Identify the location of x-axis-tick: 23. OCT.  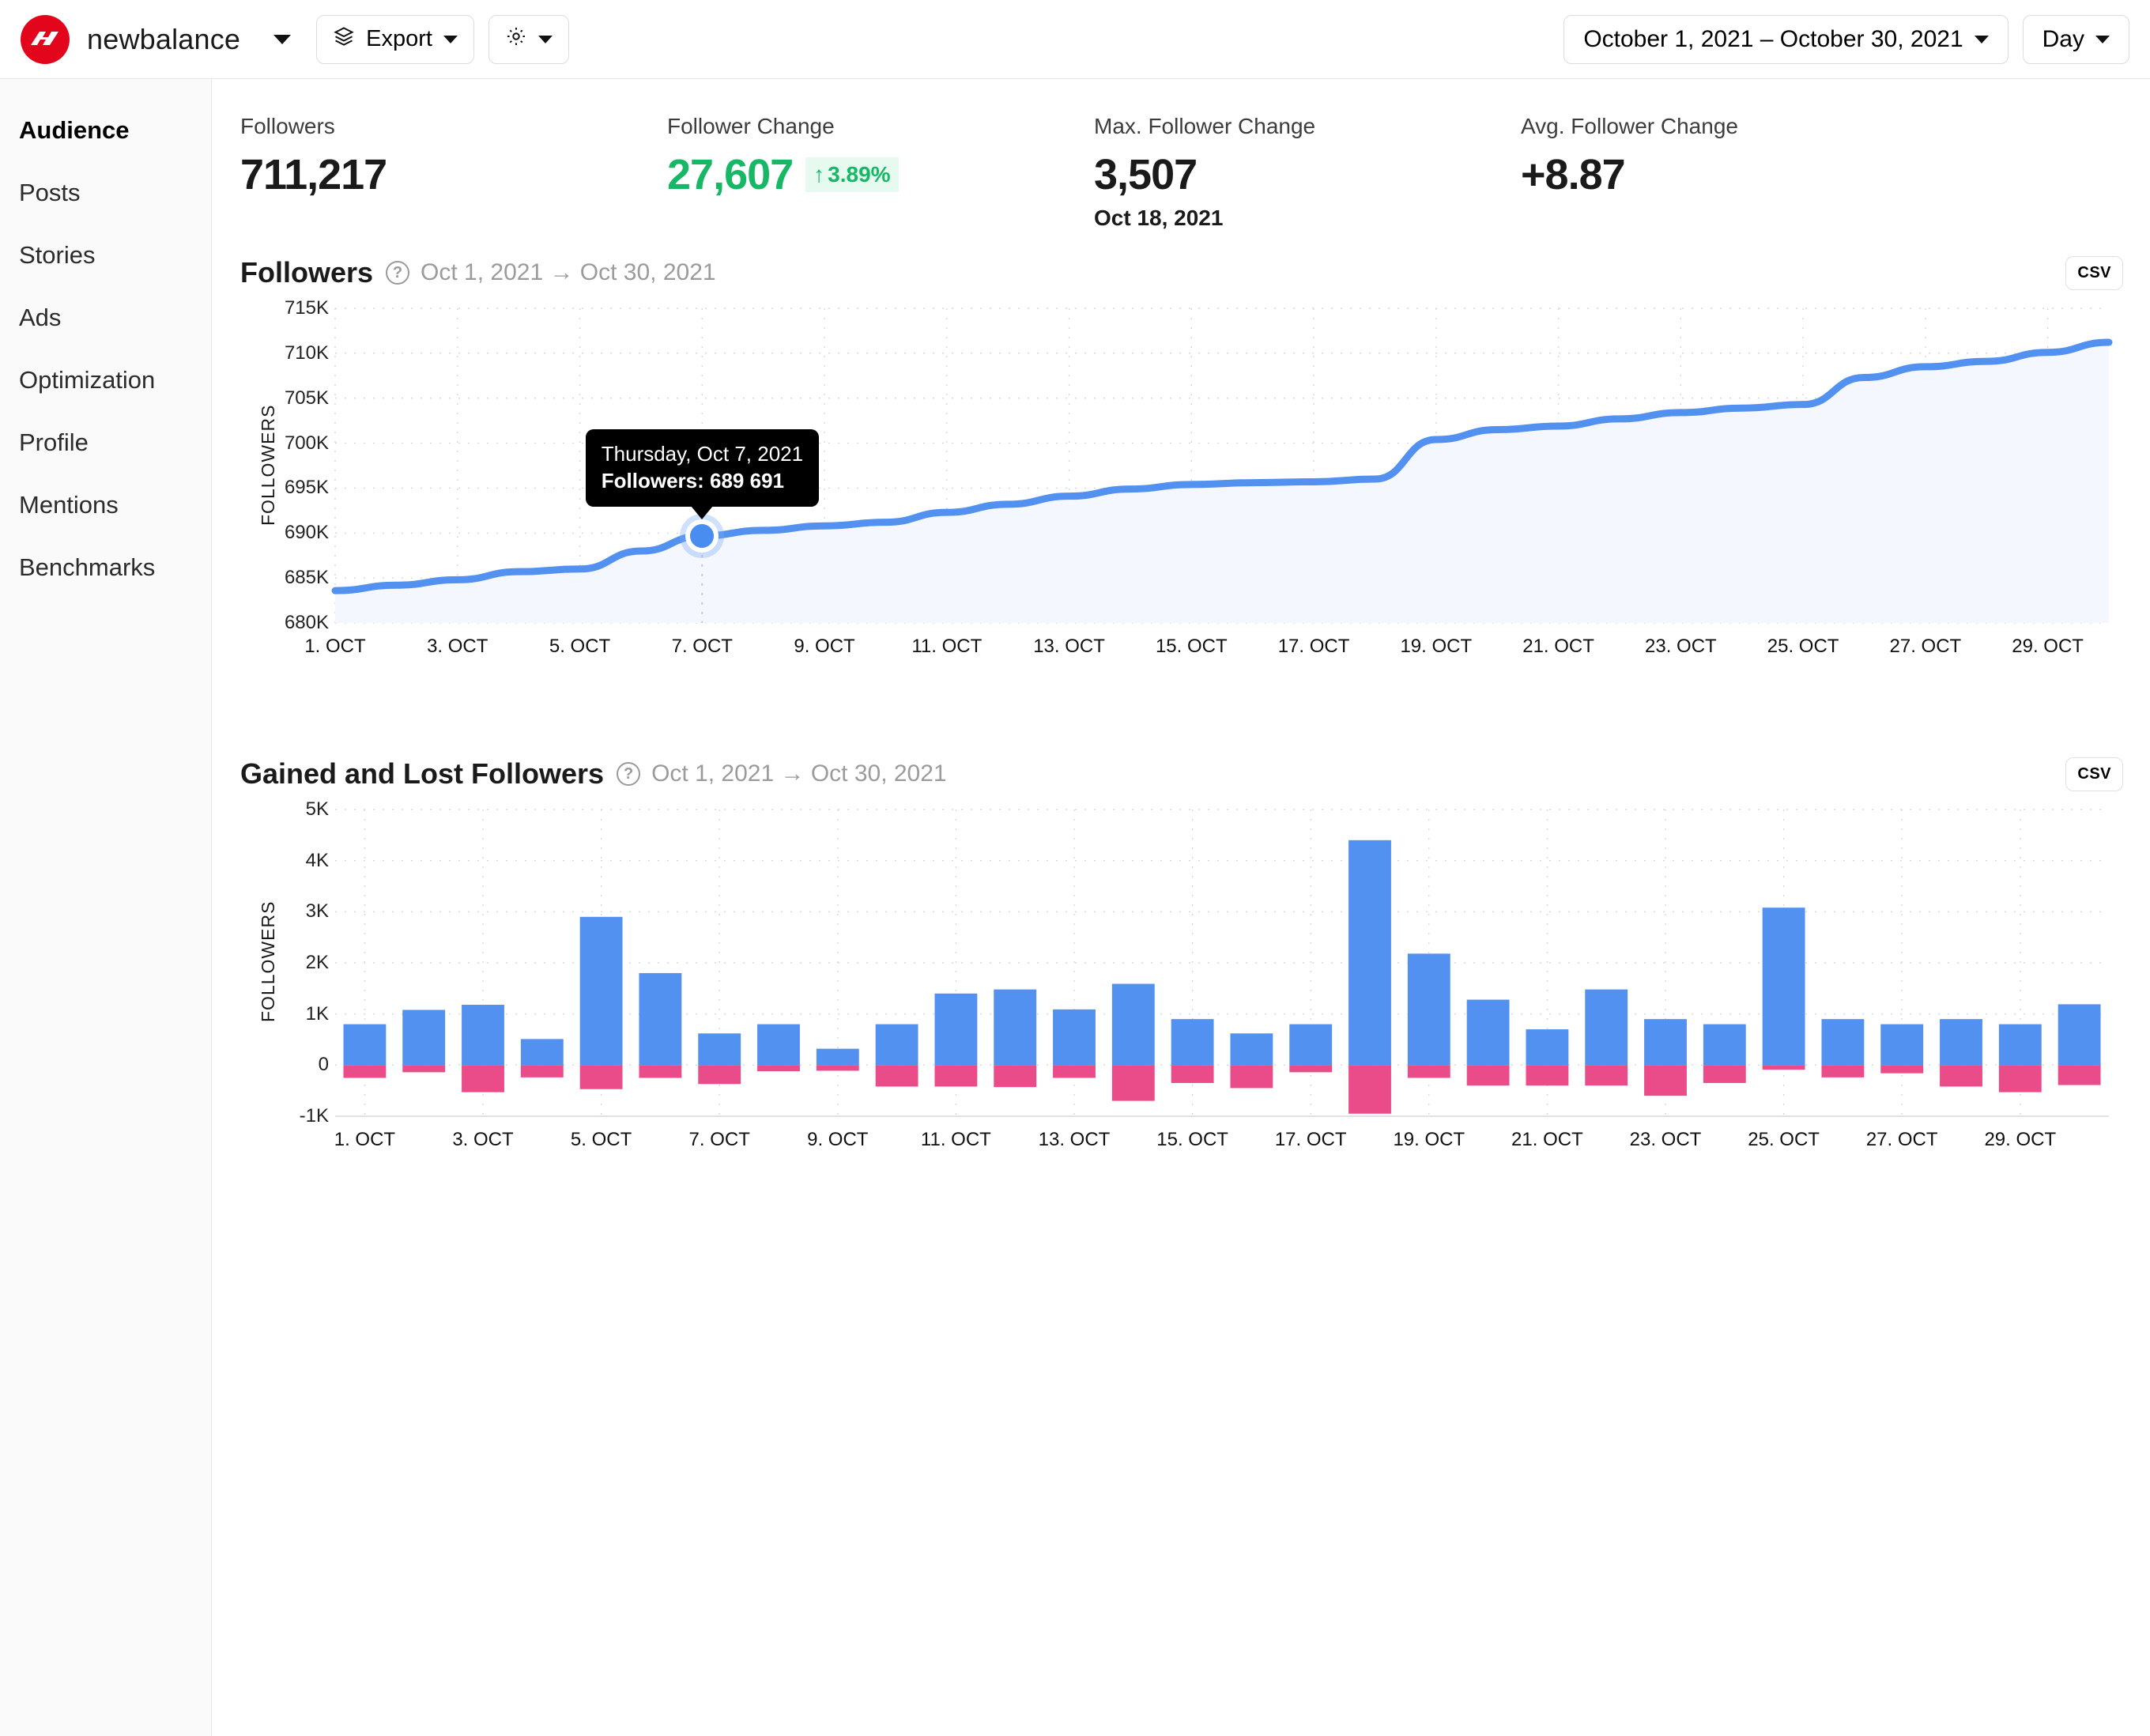
(1665, 1139).